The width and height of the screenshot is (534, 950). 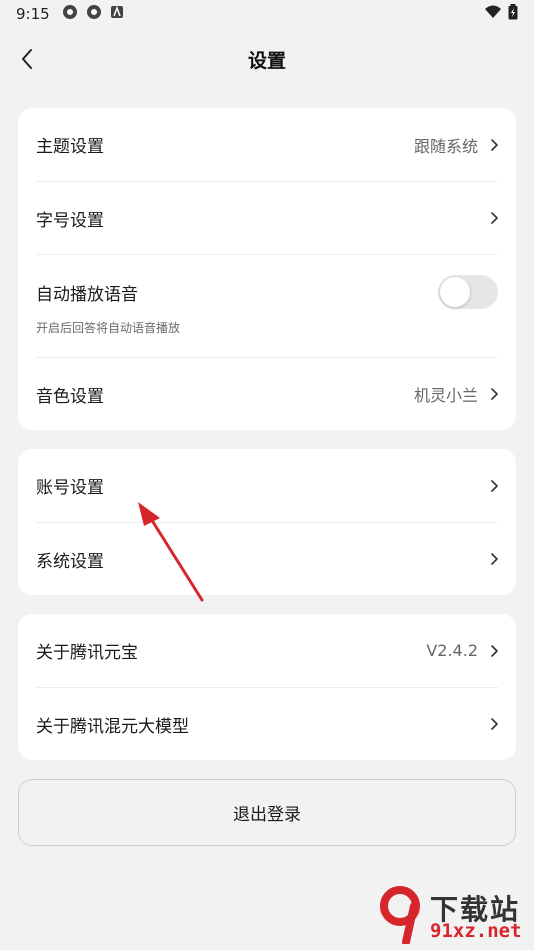 I want to click on settings-card-account: 账号设置 系统设置, so click(x=267, y=522).